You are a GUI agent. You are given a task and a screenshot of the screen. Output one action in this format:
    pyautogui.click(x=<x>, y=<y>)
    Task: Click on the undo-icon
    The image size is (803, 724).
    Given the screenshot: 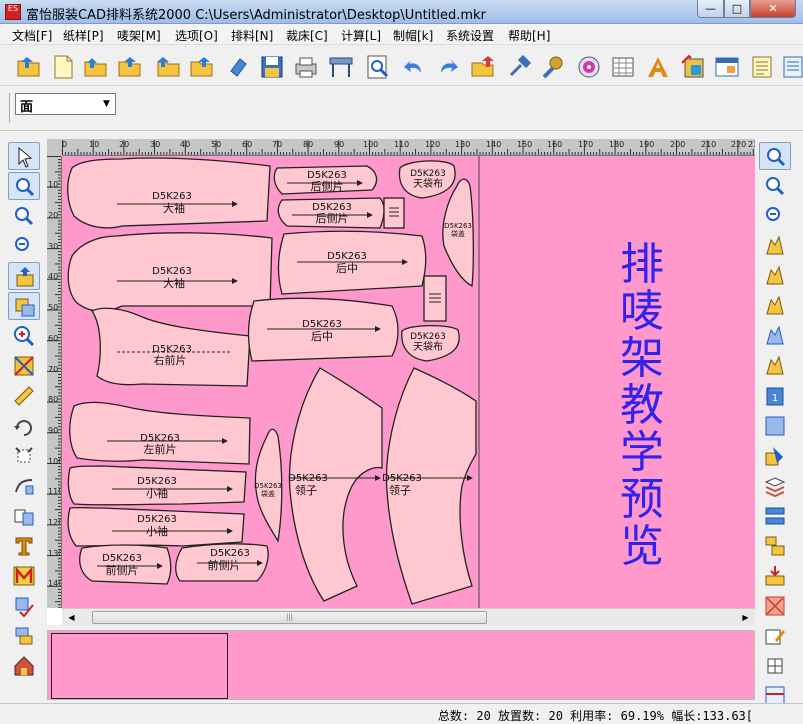 What is the action you would take?
    pyautogui.click(x=415, y=67)
    